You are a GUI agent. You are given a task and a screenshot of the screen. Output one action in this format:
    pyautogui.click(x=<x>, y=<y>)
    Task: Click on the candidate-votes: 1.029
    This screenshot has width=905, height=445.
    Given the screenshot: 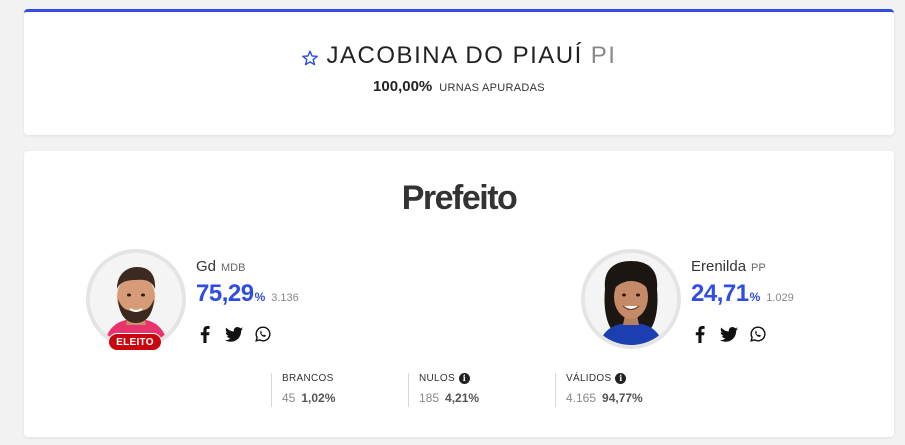 What is the action you would take?
    pyautogui.click(x=780, y=298)
    